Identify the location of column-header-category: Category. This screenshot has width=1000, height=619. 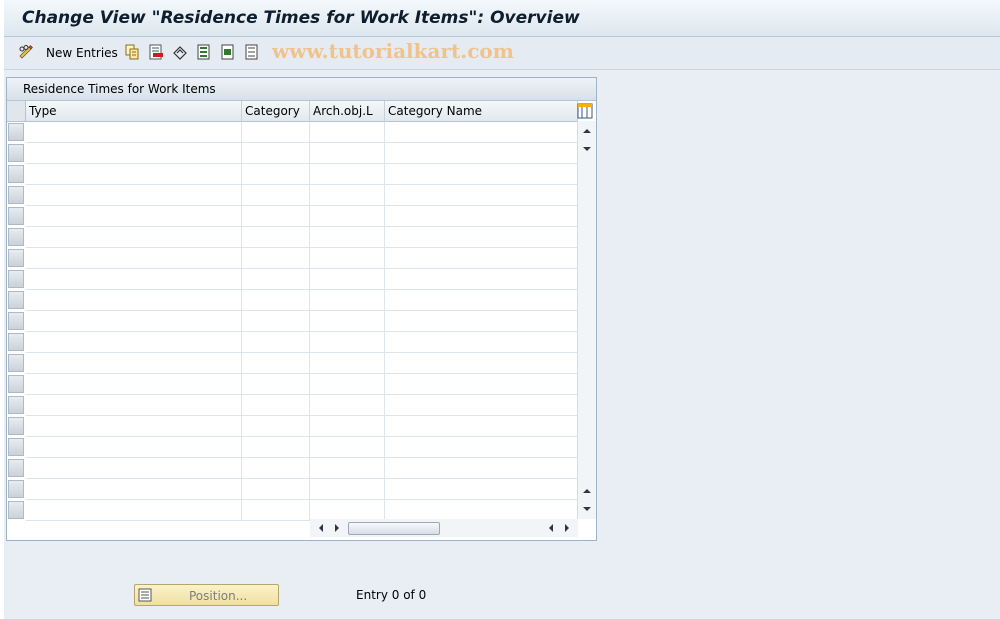
(276, 111).